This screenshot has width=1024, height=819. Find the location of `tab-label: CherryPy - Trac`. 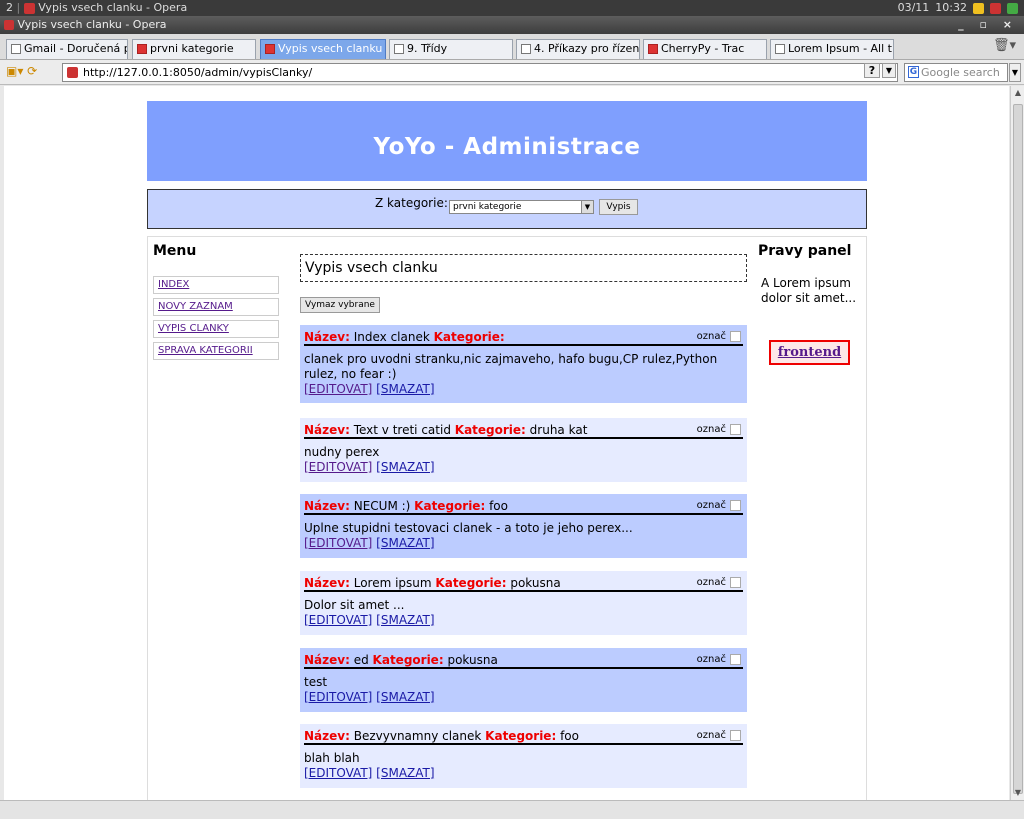

tab-label: CherryPy - Trac is located at coordinates (703, 48).